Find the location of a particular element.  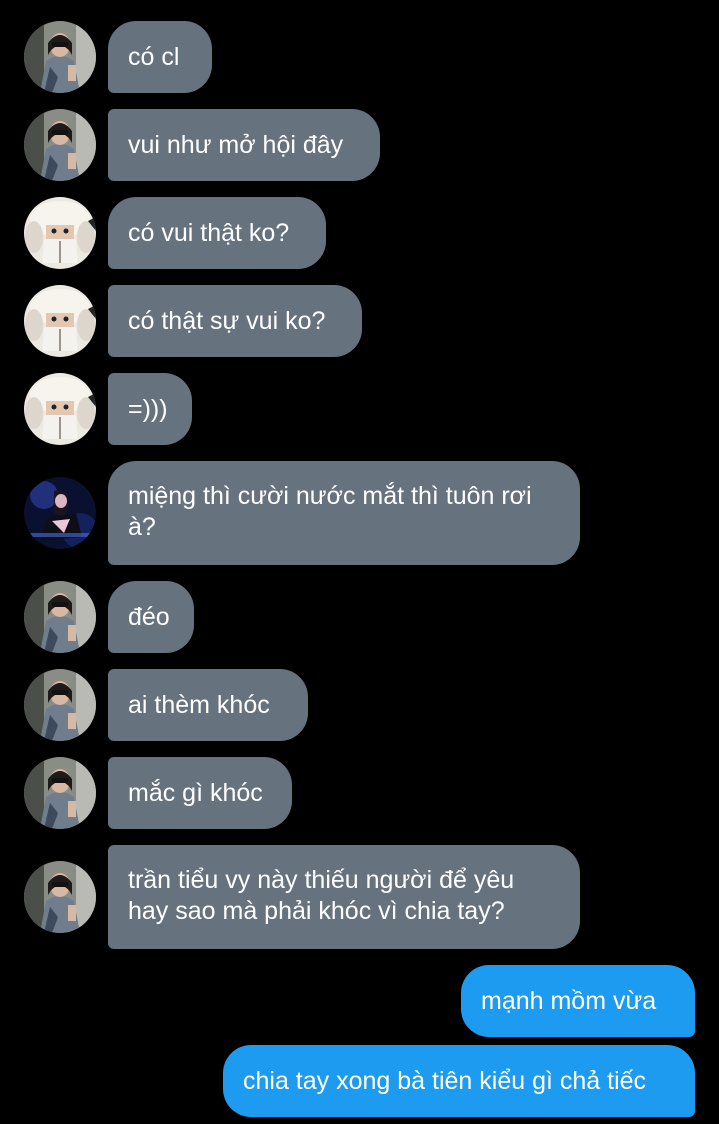

message-bubble: có cl is located at coordinates (160, 57).